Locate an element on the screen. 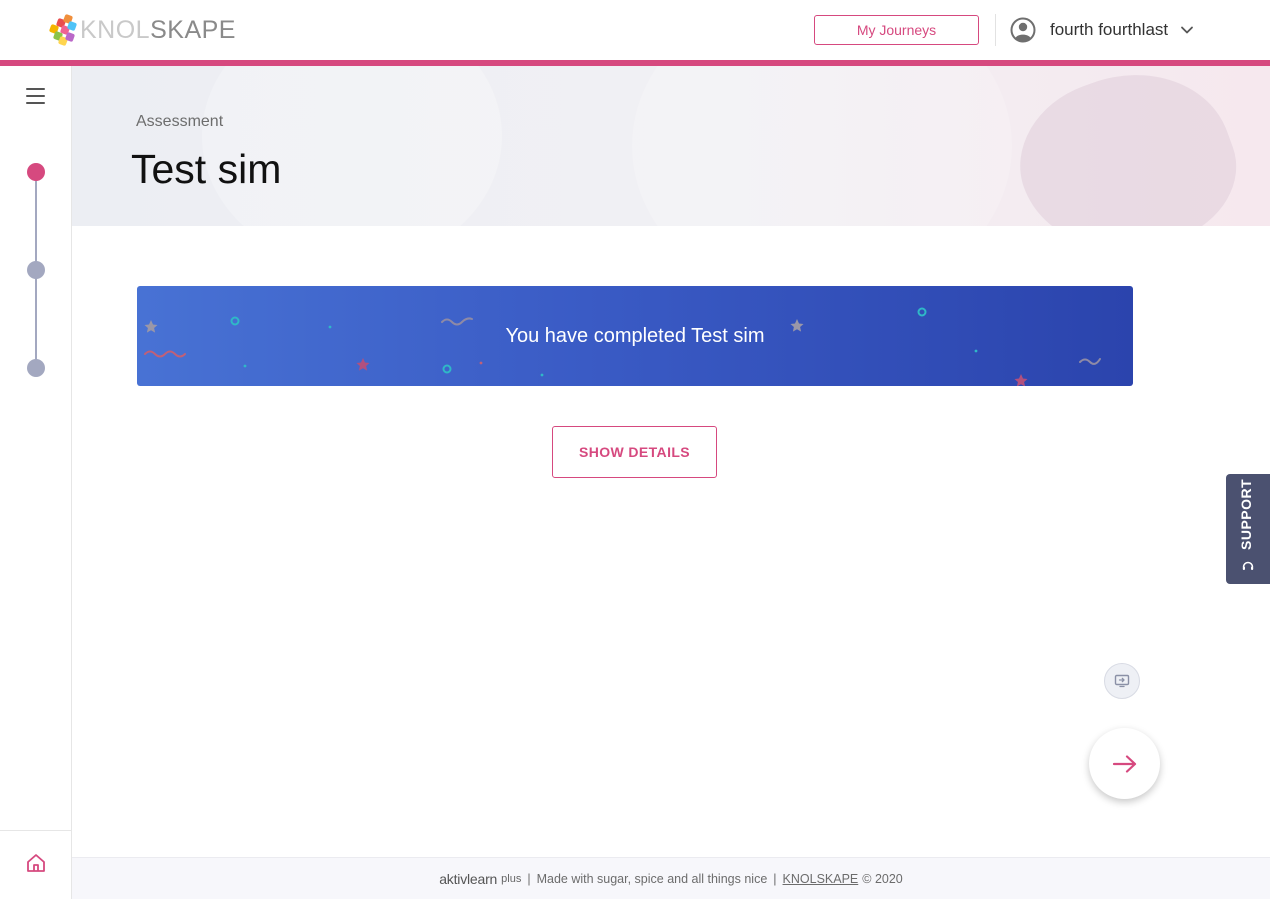 This screenshot has width=1270, height=899. chevron-down-icon is located at coordinates (1187, 30).